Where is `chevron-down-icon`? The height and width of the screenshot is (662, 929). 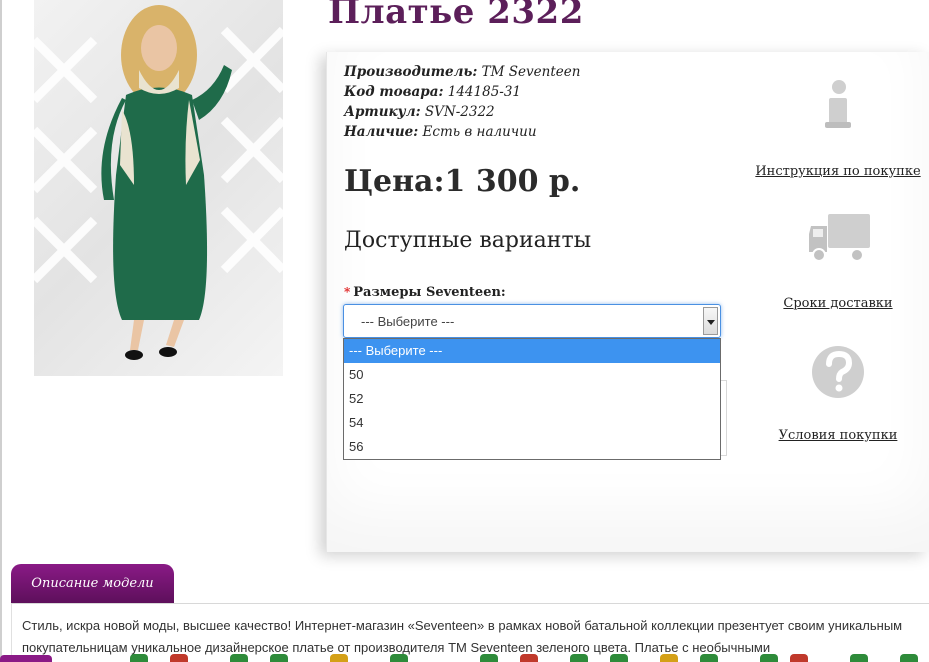
chevron-down-icon is located at coordinates (710, 321).